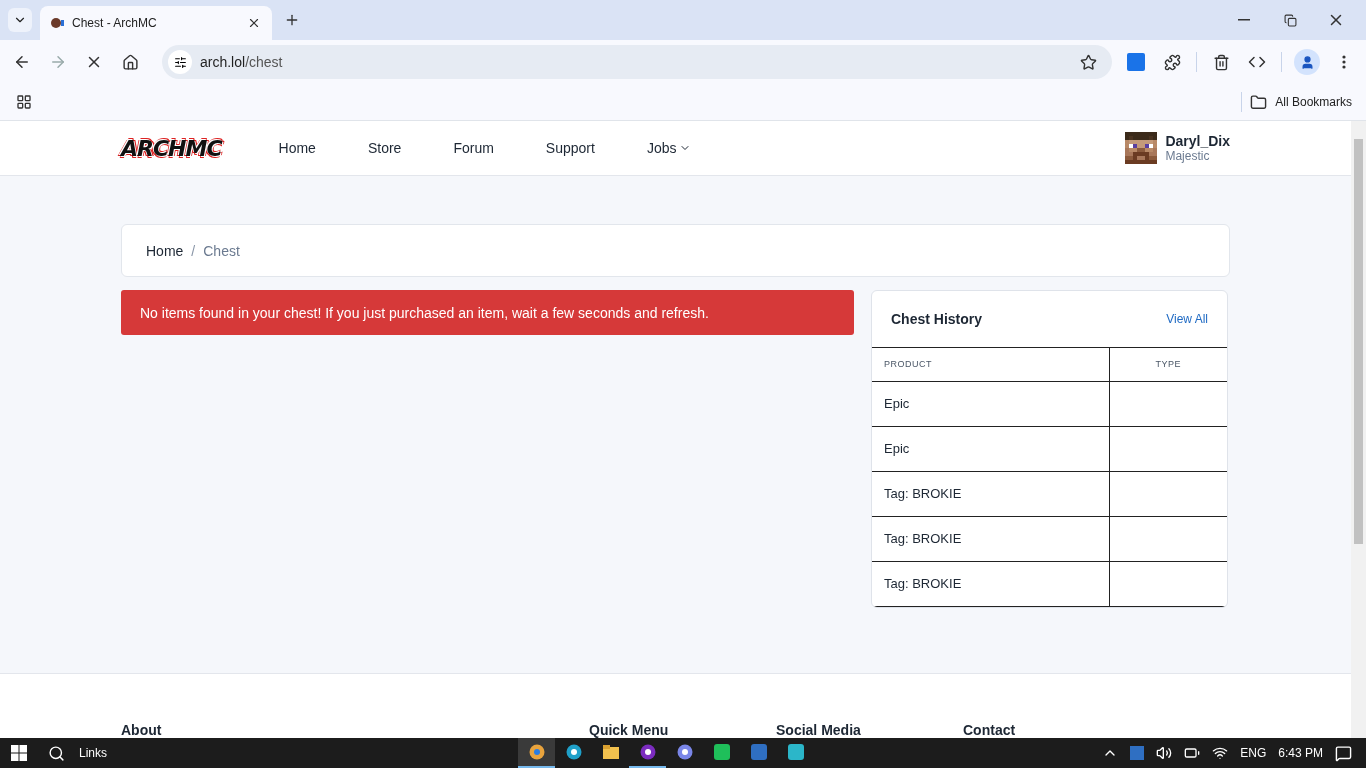 The image size is (1366, 768). I want to click on extension-button, so click(1136, 62).